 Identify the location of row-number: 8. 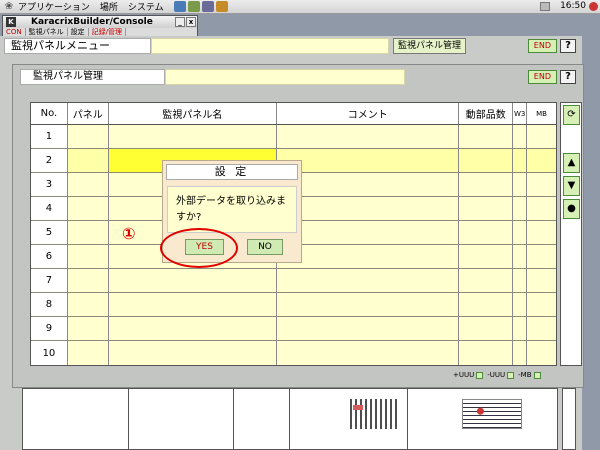
(49, 304).